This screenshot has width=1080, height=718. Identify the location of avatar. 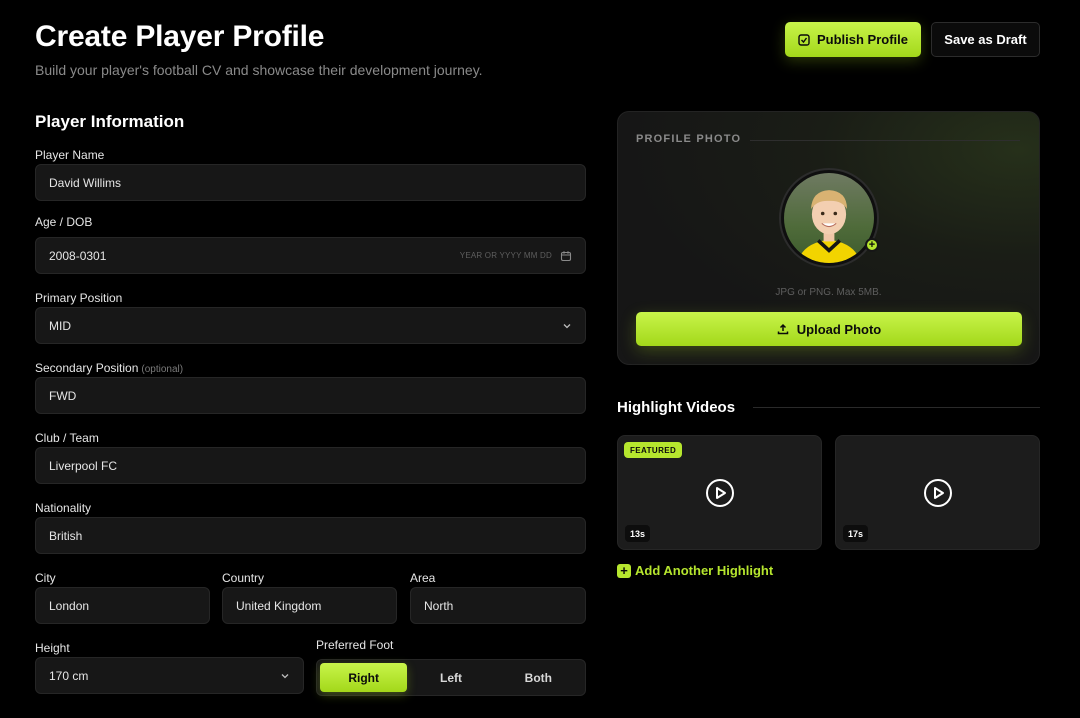
(829, 218).